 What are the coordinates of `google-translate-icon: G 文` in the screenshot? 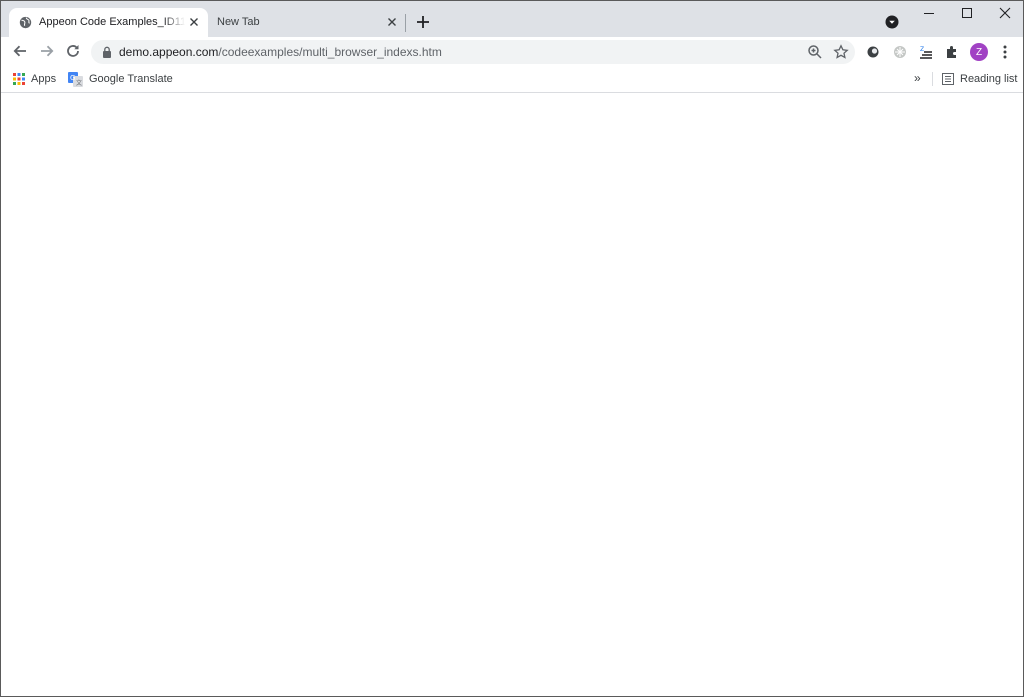 It's located at (75, 79).